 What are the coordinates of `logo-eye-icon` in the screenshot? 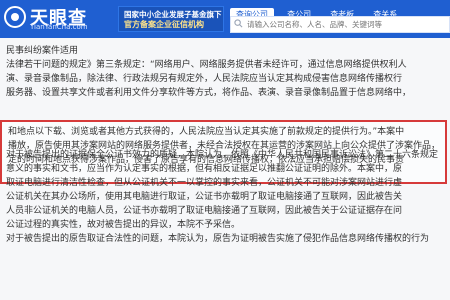 It's located at (15, 17).